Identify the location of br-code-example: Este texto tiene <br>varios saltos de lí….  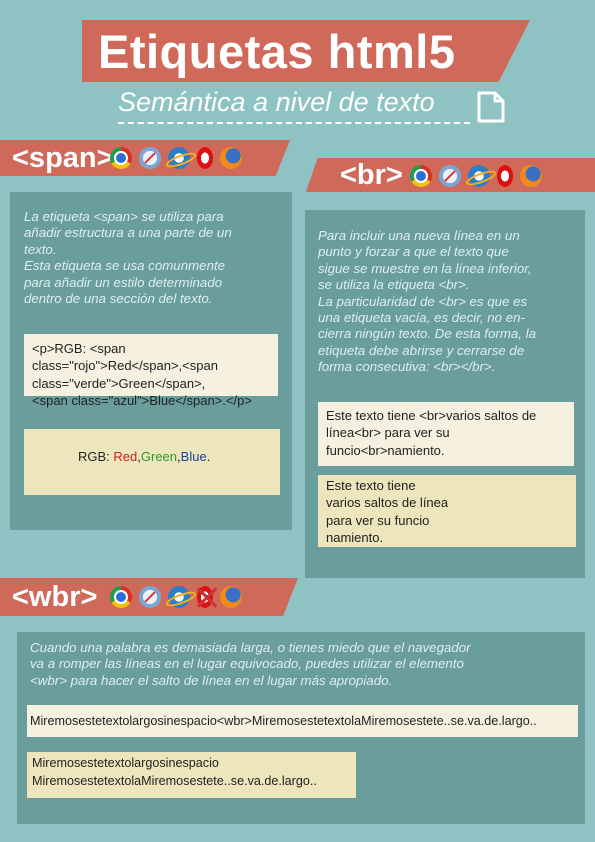
(446, 434).